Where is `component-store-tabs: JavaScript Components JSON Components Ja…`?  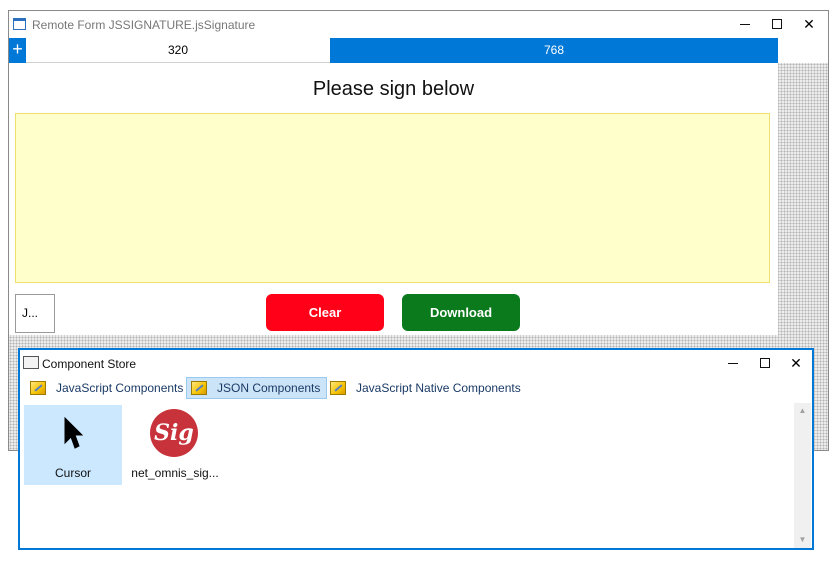 component-store-tabs: JavaScript Components JSON Components Ja… is located at coordinates (416, 389).